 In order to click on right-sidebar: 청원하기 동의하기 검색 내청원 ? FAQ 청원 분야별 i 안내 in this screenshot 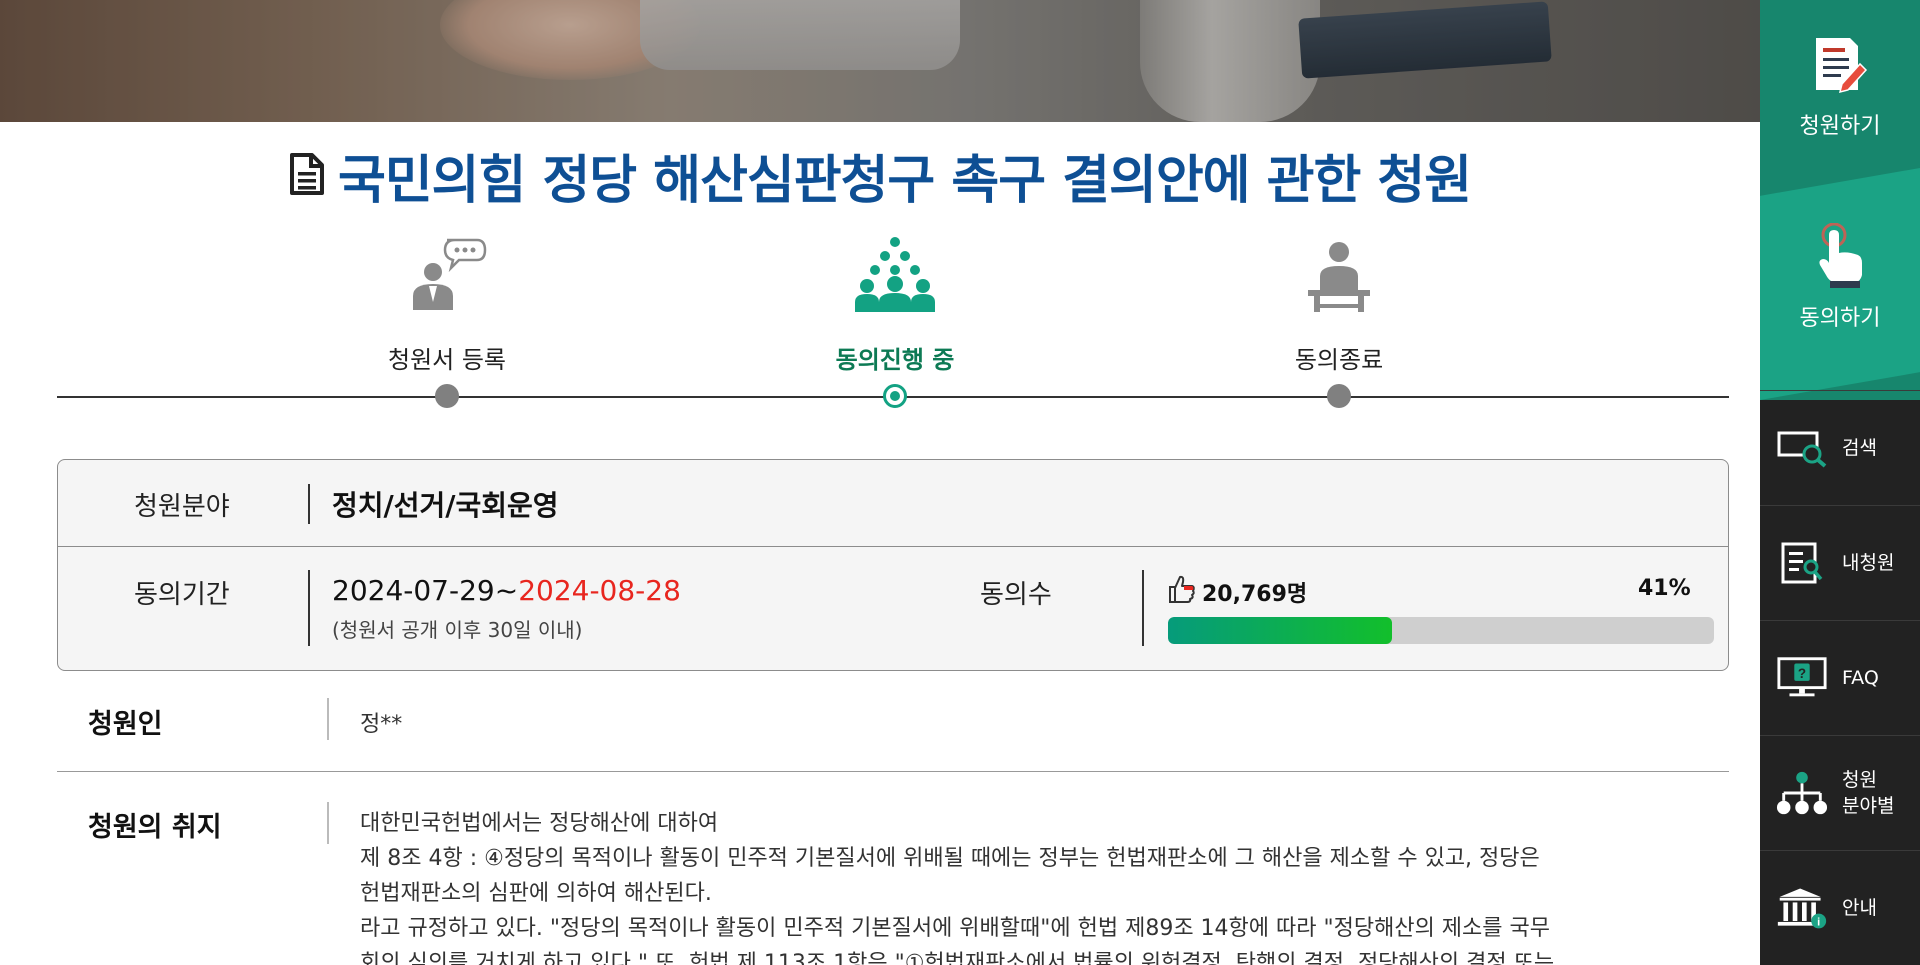, I will do `click(1840, 482)`.